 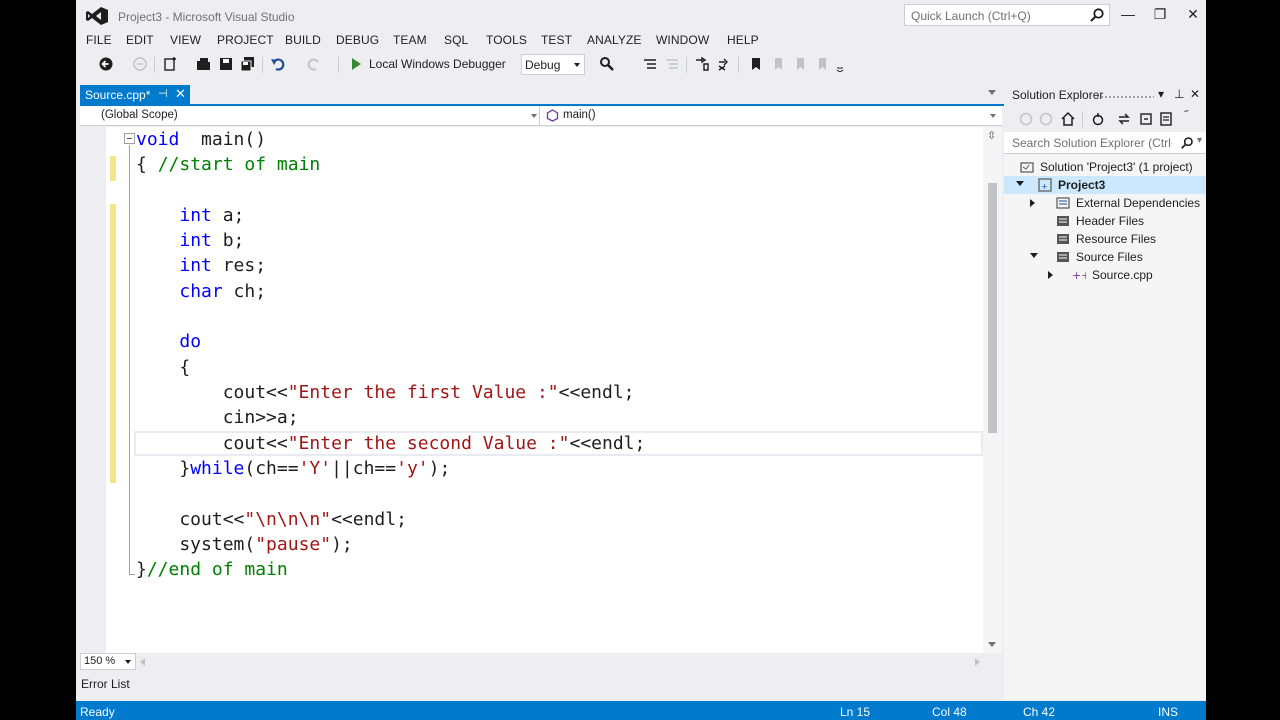 I want to click on menu-window: WINDOW, so click(x=682, y=40).